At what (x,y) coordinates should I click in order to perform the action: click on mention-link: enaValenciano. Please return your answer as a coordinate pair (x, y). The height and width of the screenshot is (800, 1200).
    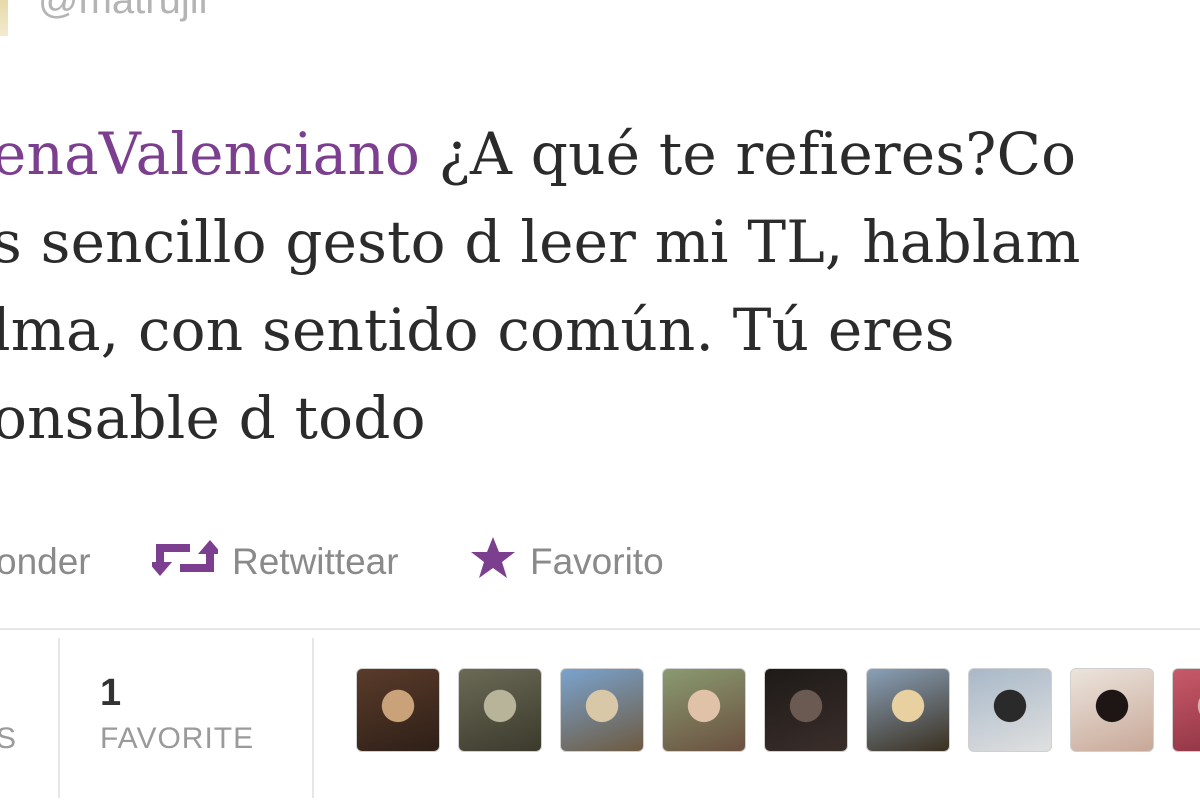
    Looking at the image, I should click on (210, 154).